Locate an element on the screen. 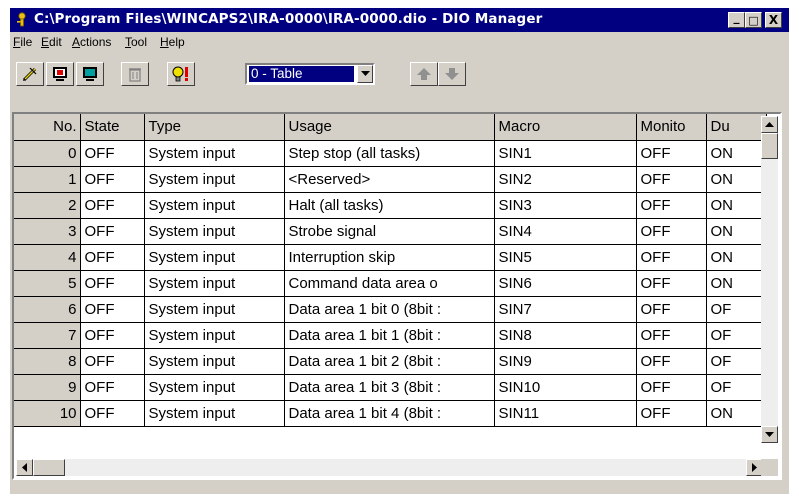 This screenshot has height=497, width=799. horizontal-scrollbar is located at coordinates (389, 467).